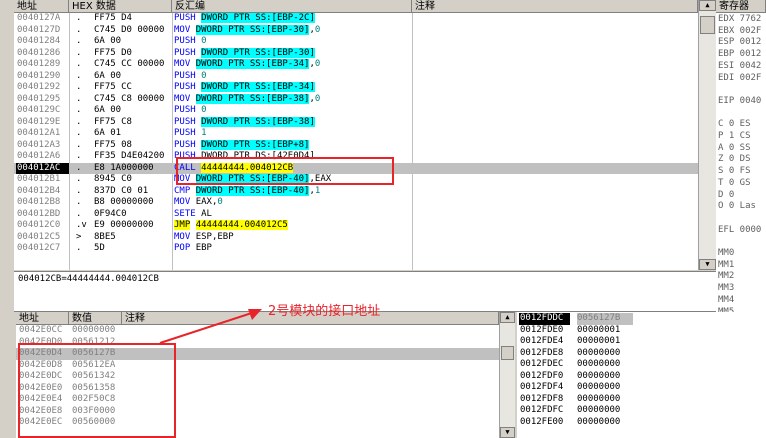 This screenshot has height=438, width=766. Describe the element at coordinates (324, 311) in the screenshot. I see `annotation-label: 2号模块的接口地址` at that location.